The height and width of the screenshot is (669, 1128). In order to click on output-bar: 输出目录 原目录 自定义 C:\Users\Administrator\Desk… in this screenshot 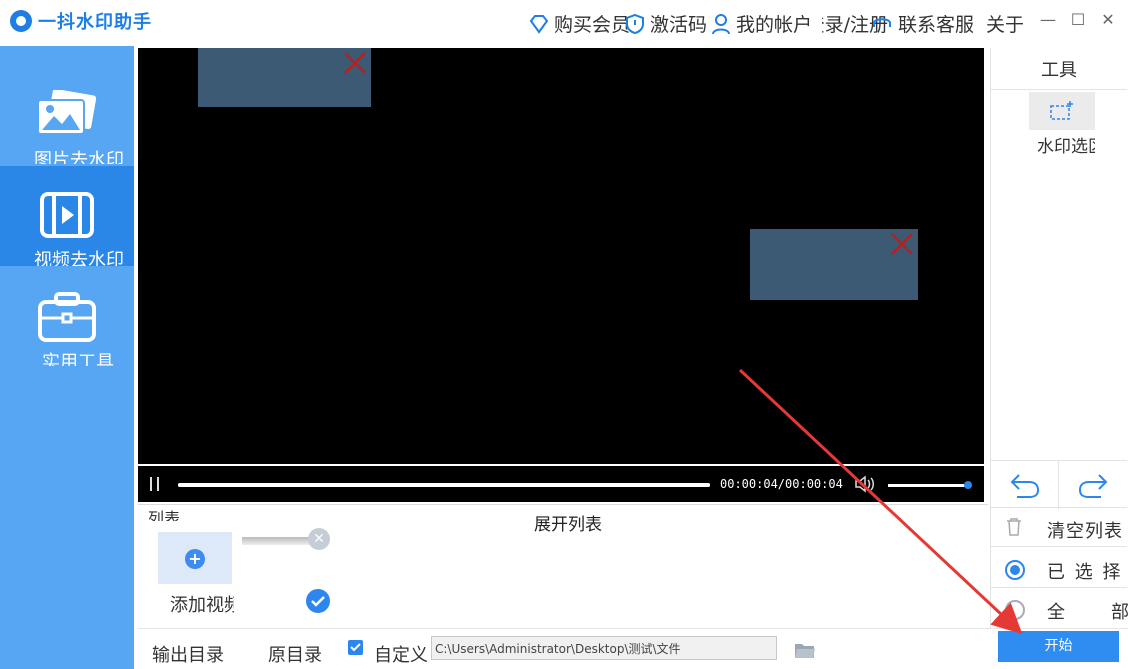, I will do `click(633, 648)`.